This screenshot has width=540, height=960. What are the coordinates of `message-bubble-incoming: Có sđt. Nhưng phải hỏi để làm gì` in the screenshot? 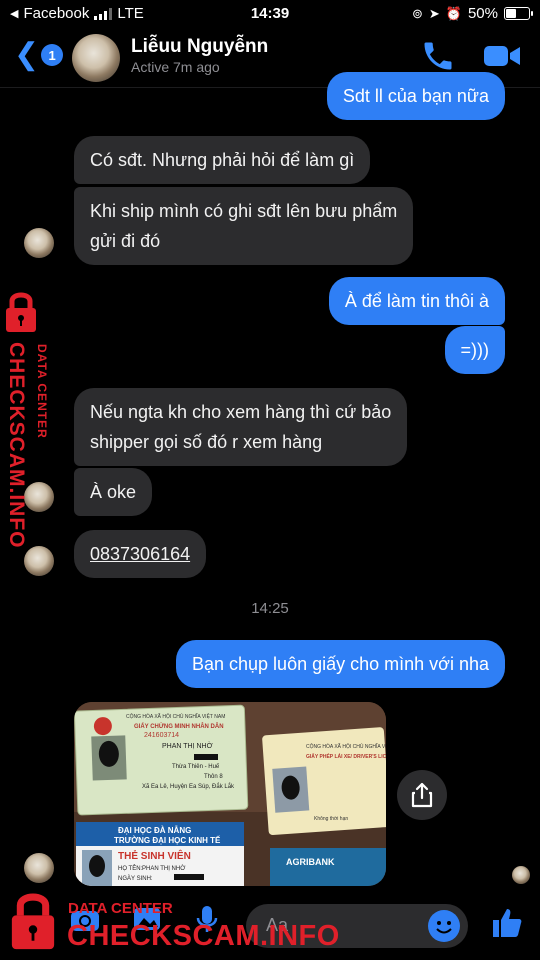 It's located at (222, 160).